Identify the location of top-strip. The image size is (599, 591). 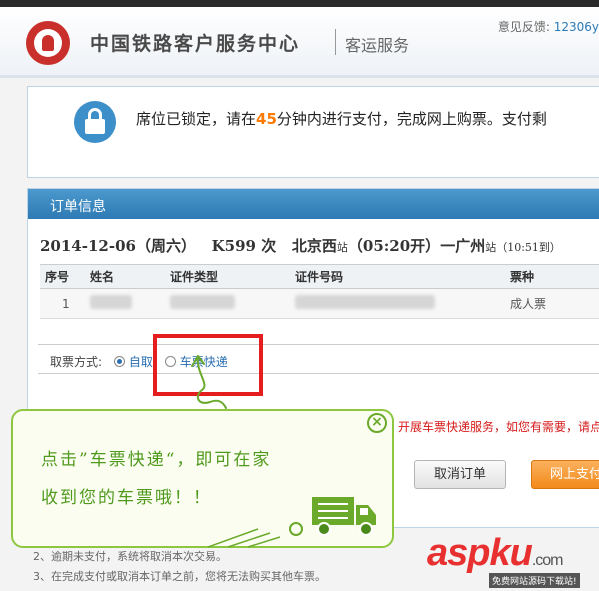
(299, 3).